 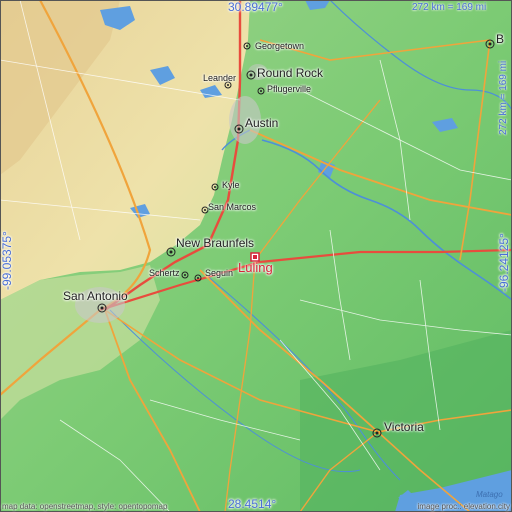 What do you see at coordinates (252, 504) in the screenshot?
I see `latitude-bottom-label: 28.4514°` at bounding box center [252, 504].